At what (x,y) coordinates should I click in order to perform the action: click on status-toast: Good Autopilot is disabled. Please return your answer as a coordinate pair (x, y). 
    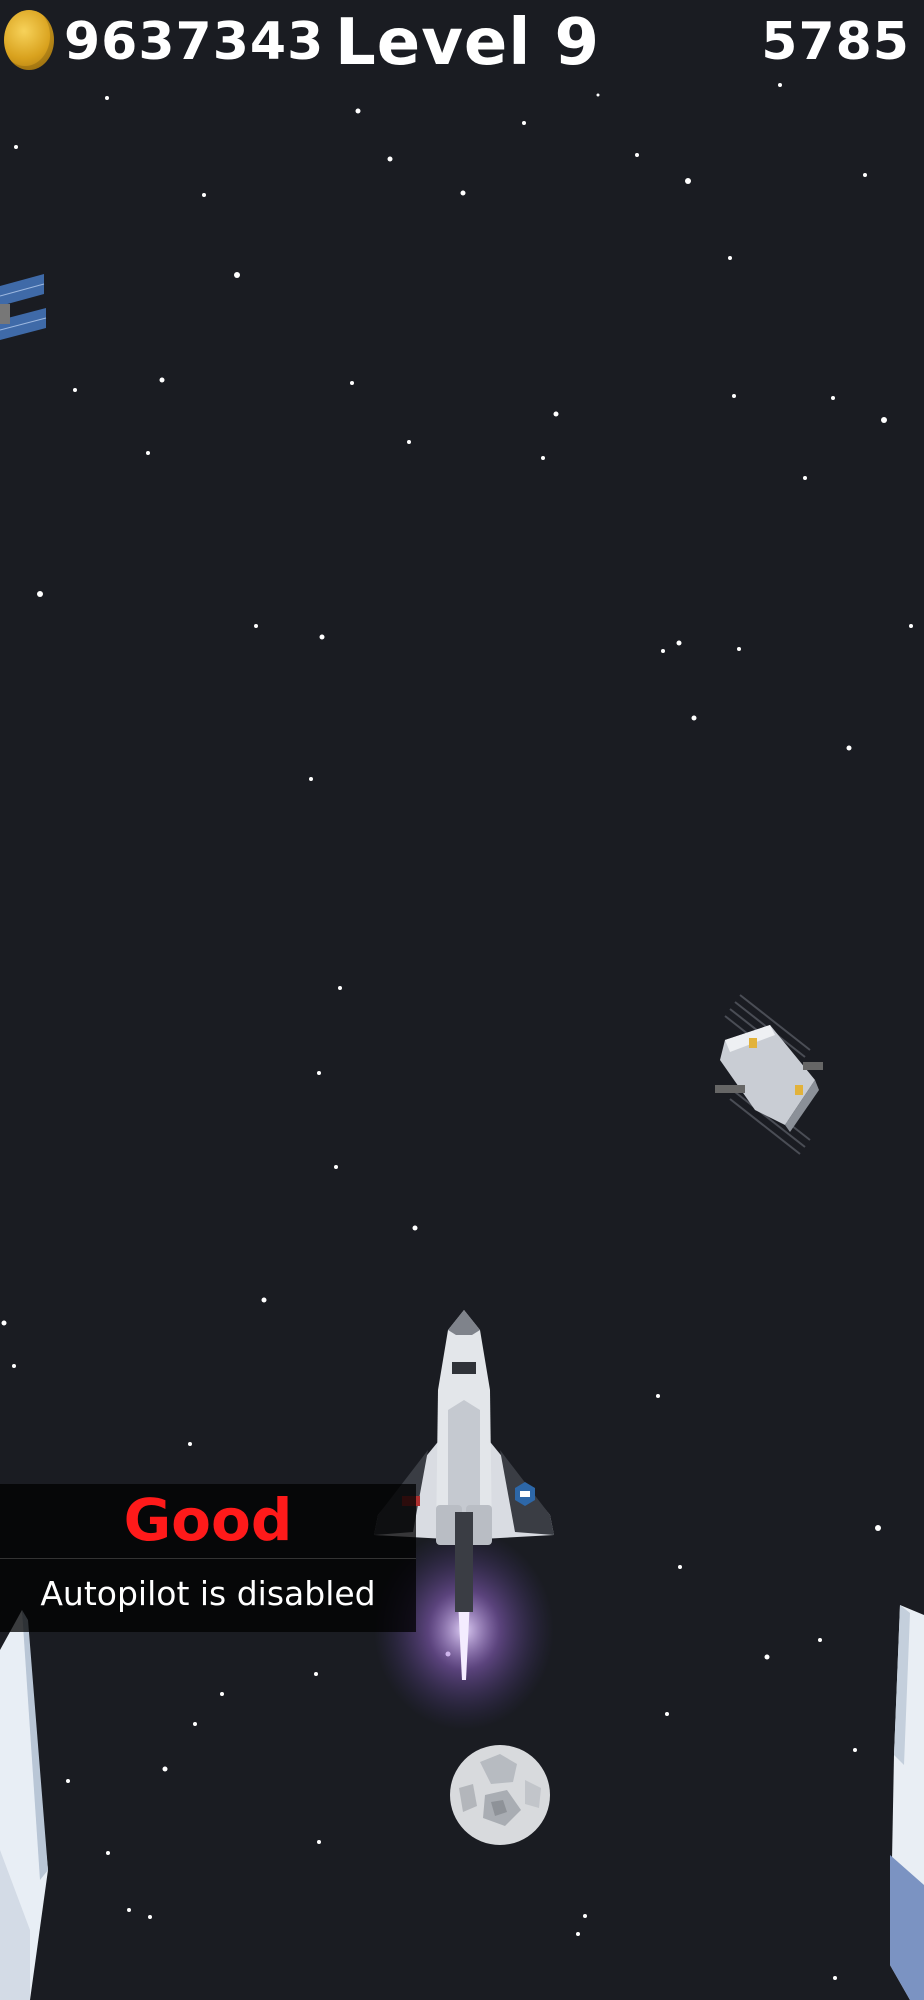
    Looking at the image, I should click on (208, 1558).